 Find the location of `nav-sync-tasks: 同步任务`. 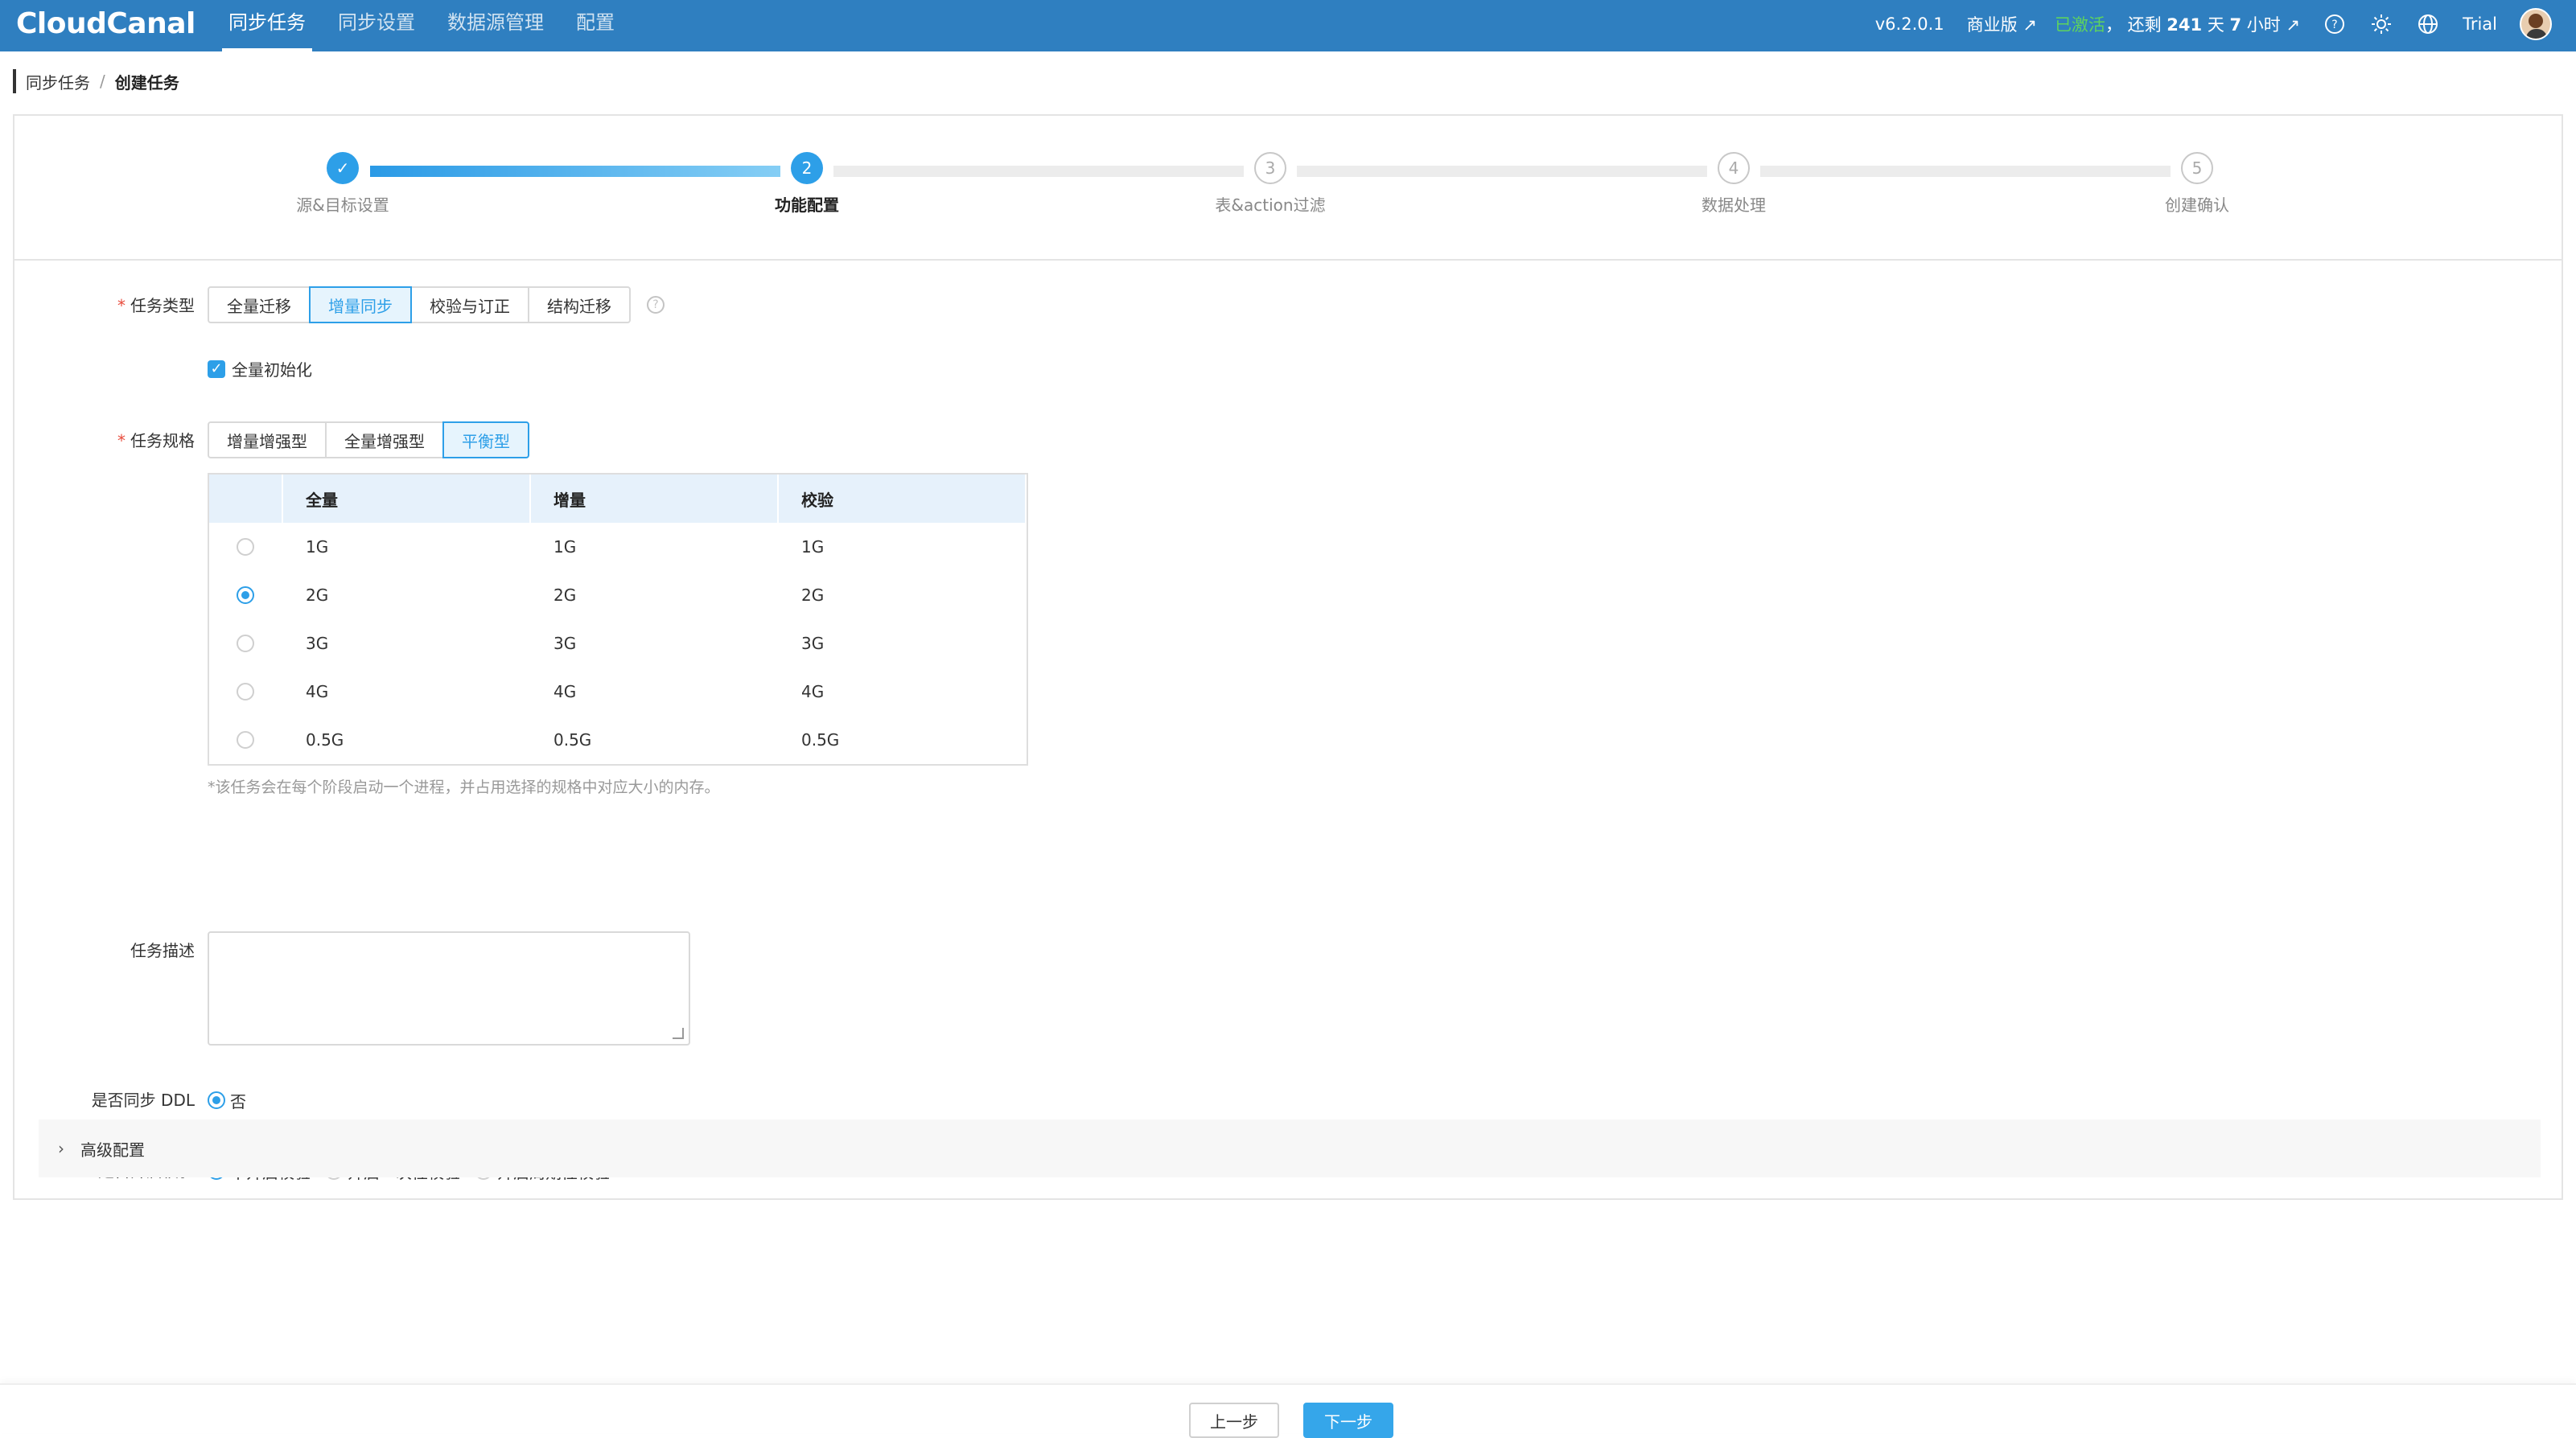

nav-sync-tasks: 同步任务 is located at coordinates (267, 25).